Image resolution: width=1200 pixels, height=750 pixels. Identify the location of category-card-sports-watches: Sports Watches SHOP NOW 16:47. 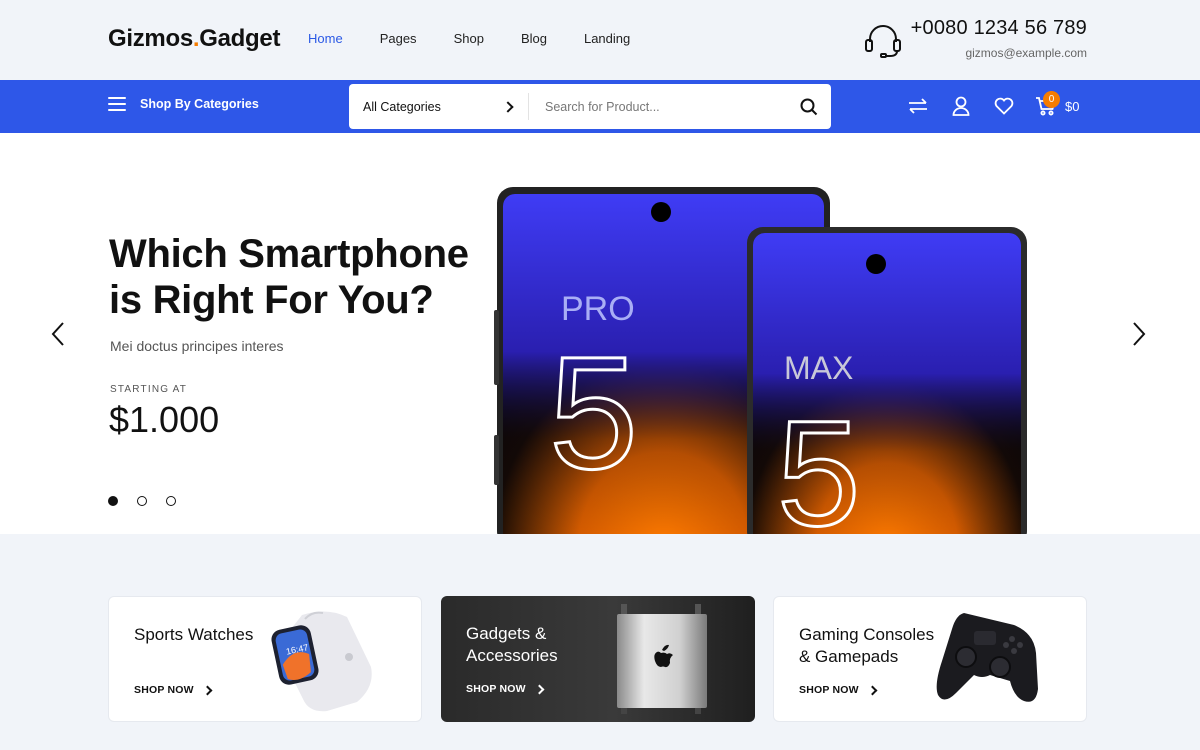
(265, 659).